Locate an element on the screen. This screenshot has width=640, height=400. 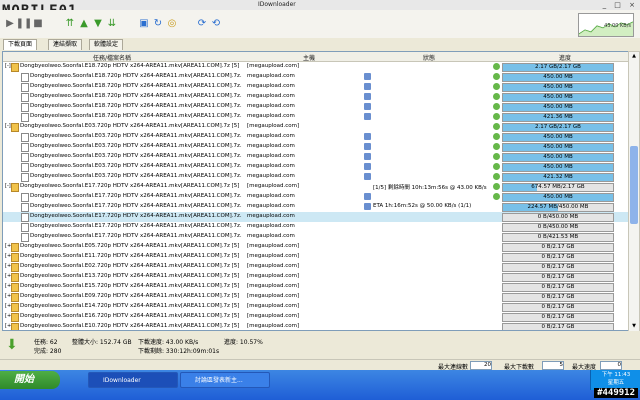
speed-graph: 43.00 KB/s is located at coordinates (606, 25).